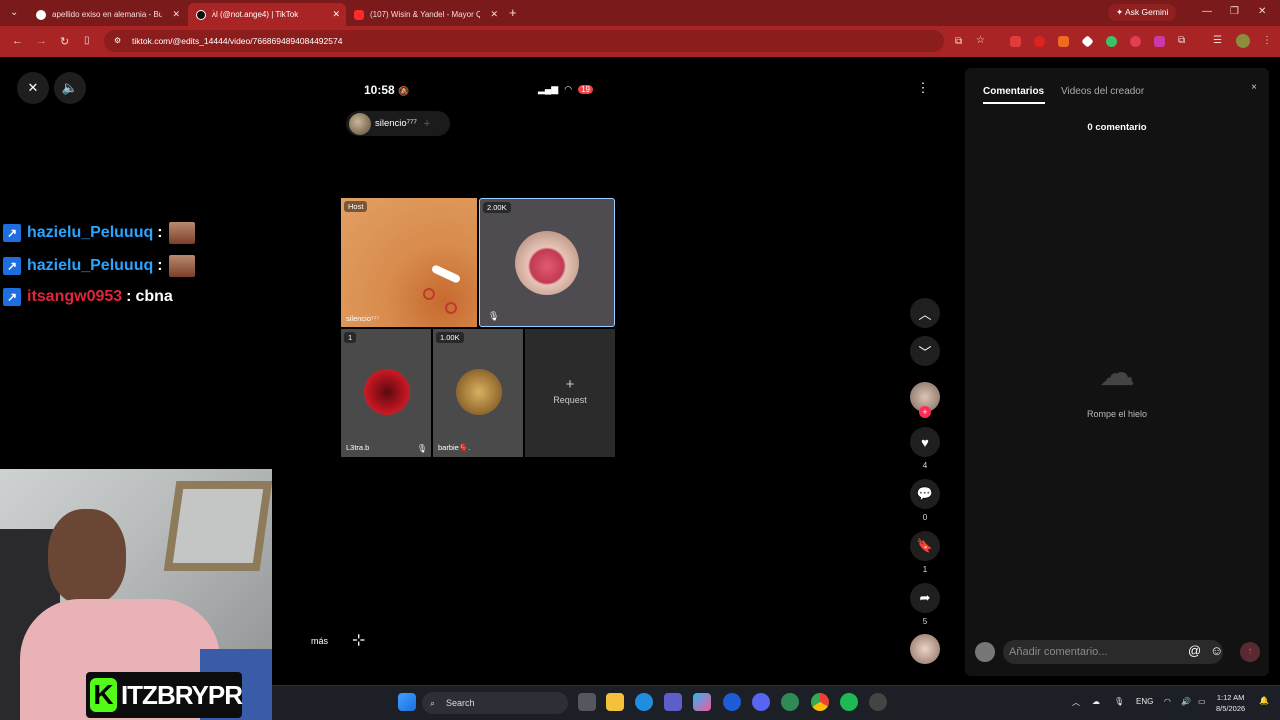  What do you see at coordinates (386, 393) in the screenshot?
I see `guest-video-tile: 1 L3tra.b 🎙` at bounding box center [386, 393].